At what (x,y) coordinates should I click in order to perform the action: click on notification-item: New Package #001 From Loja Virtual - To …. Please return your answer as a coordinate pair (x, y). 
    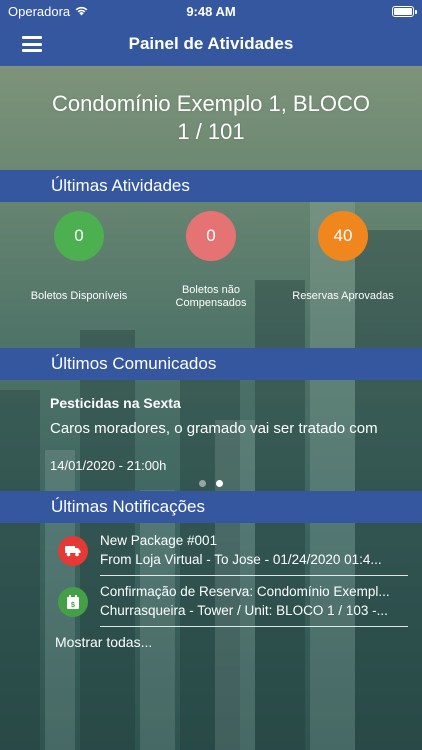
    Looking at the image, I should click on (233, 550).